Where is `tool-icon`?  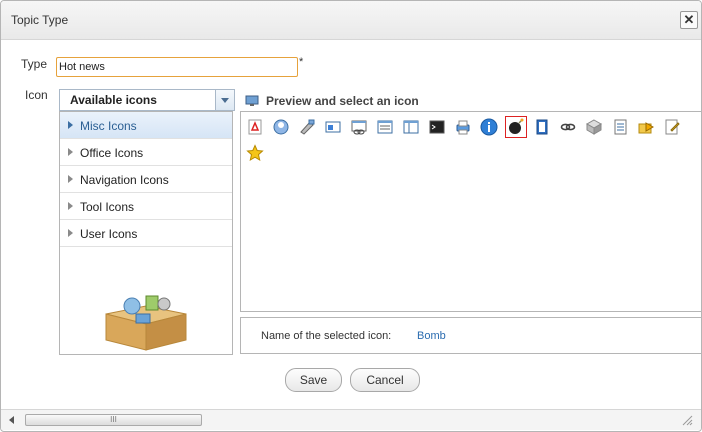 tool-icon is located at coordinates (307, 127).